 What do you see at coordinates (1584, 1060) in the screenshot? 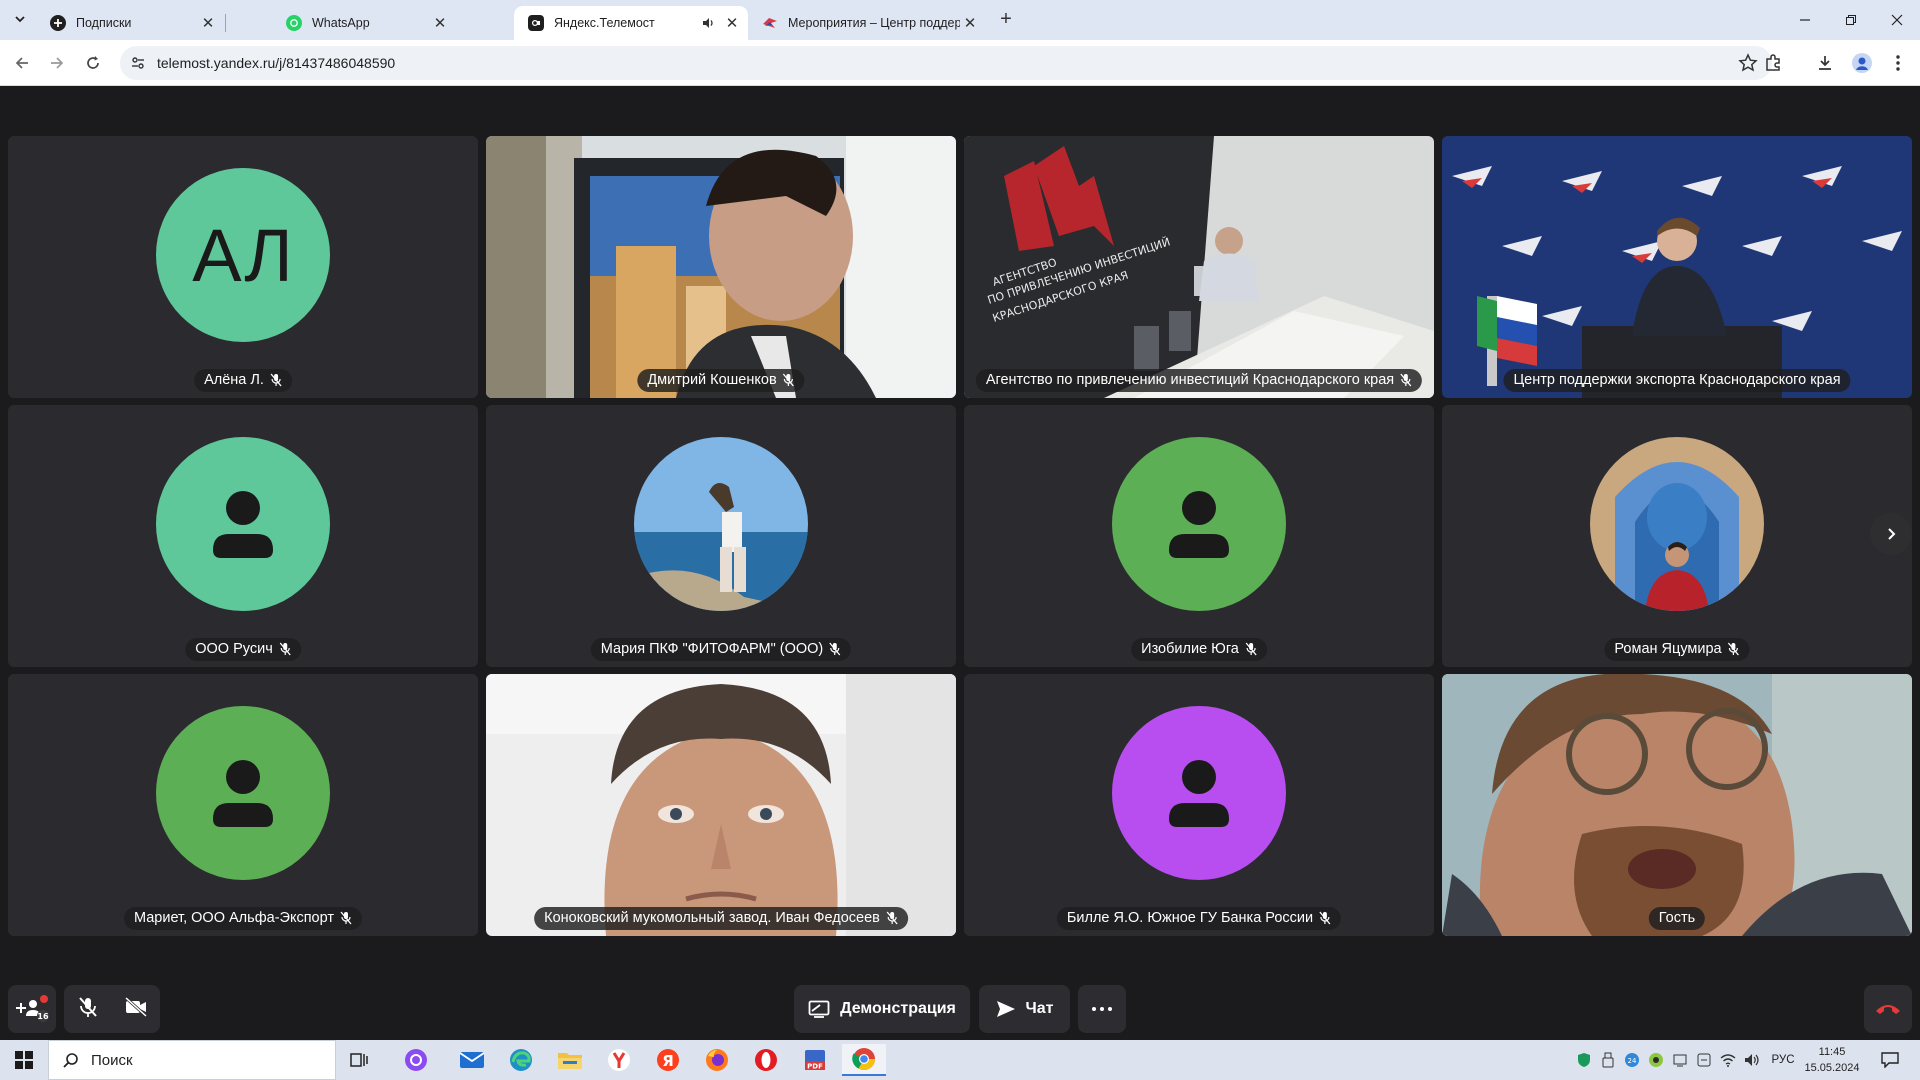
I see `kaspersky-tray-icon` at bounding box center [1584, 1060].